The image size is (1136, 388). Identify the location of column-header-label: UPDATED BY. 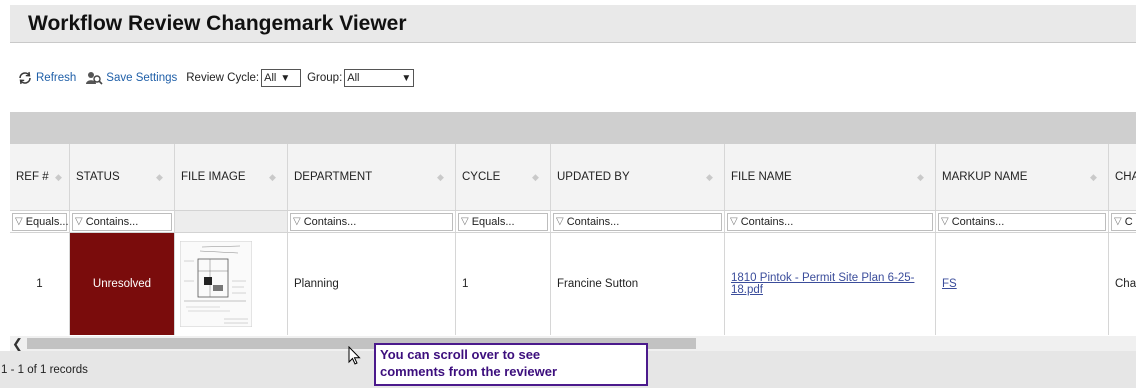
(593, 177).